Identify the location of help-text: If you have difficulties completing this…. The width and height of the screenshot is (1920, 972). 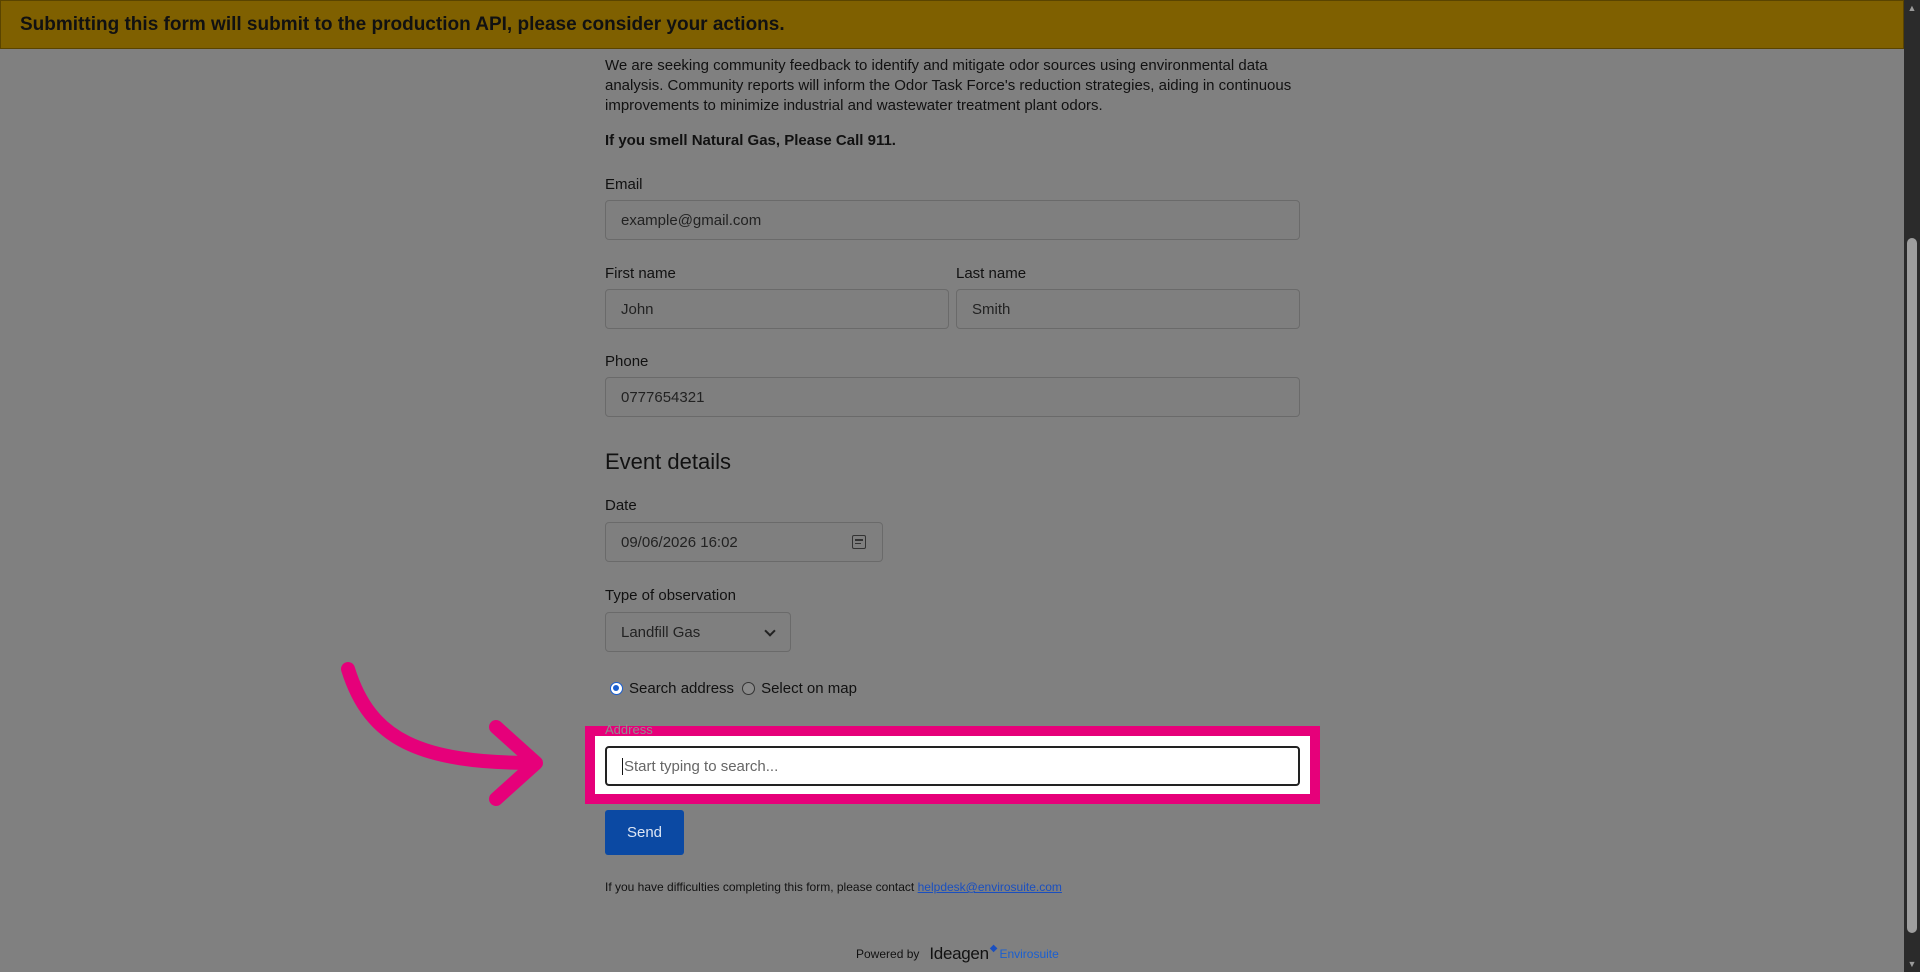
(833, 887).